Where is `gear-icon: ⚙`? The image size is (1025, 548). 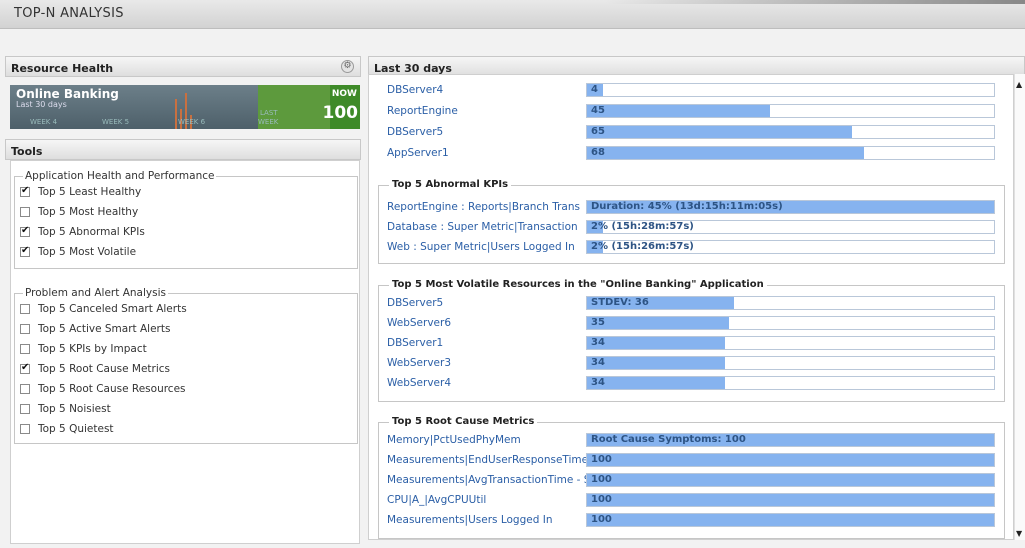 gear-icon: ⚙ is located at coordinates (347, 66).